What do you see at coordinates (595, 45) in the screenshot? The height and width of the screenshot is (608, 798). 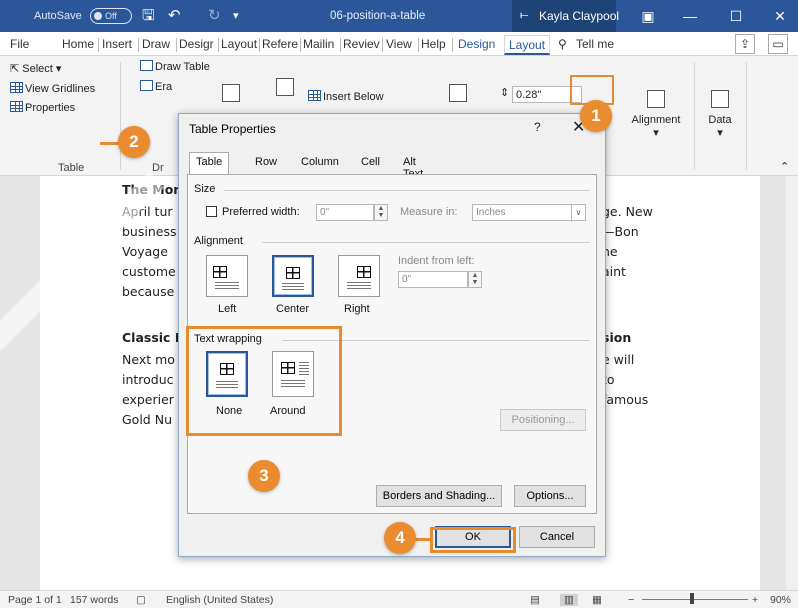 I see `tell-me-search: Tell me` at bounding box center [595, 45].